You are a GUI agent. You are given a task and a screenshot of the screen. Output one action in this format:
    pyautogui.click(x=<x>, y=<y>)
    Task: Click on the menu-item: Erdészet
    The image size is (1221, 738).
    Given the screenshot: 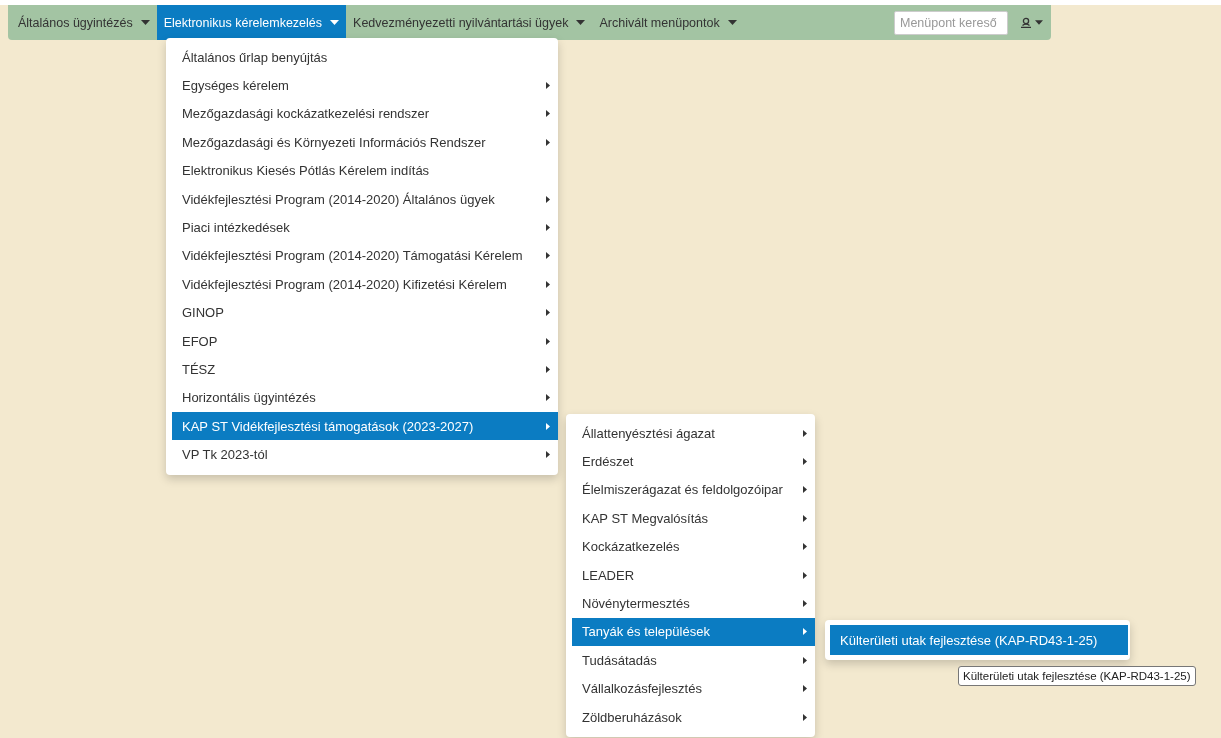 What is the action you would take?
    pyautogui.click(x=693, y=461)
    